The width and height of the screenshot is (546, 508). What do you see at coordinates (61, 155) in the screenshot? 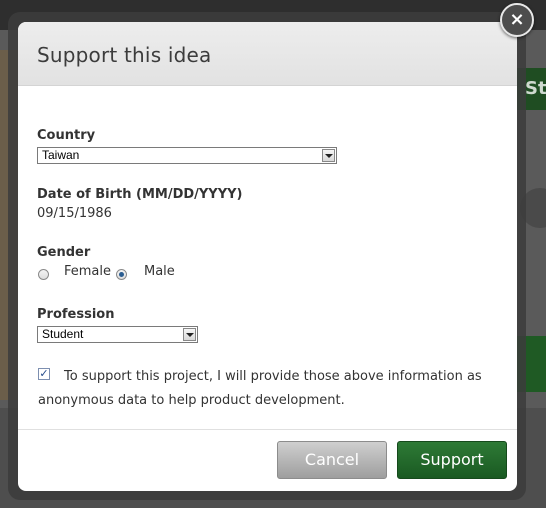
I see `country-selected-value: Taiwan` at bounding box center [61, 155].